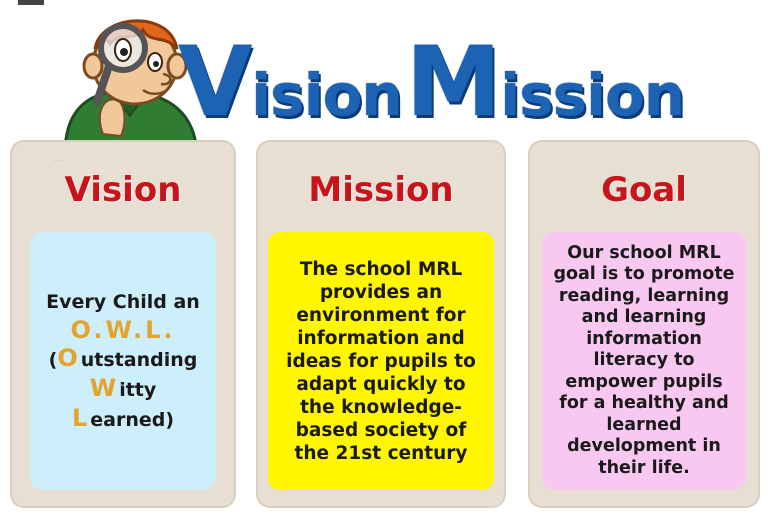 The width and height of the screenshot is (768, 519). What do you see at coordinates (132, 420) in the screenshot?
I see `word-learned: earned)` at bounding box center [132, 420].